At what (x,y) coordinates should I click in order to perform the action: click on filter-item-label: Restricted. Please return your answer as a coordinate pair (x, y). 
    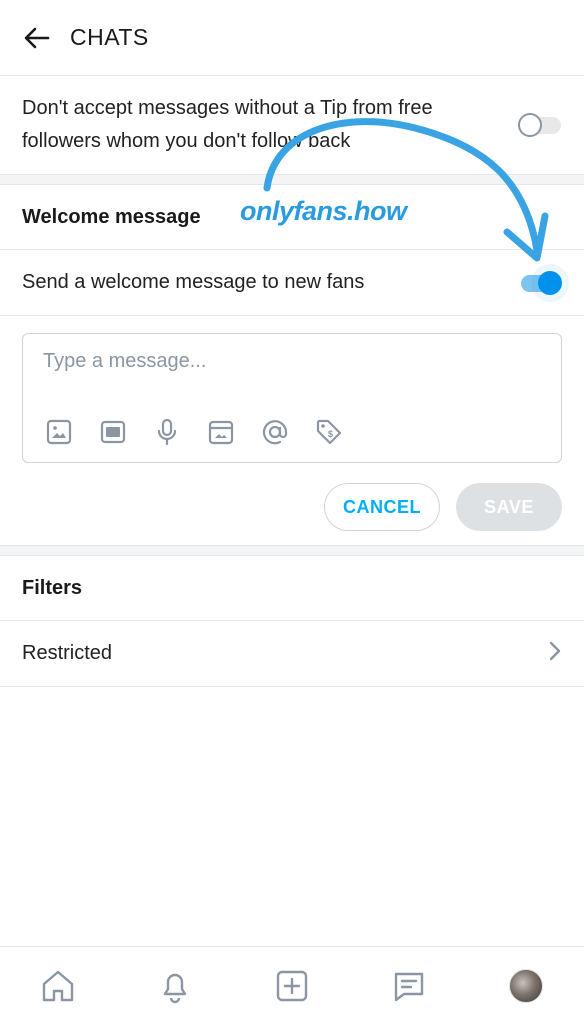
    Looking at the image, I should click on (67, 653).